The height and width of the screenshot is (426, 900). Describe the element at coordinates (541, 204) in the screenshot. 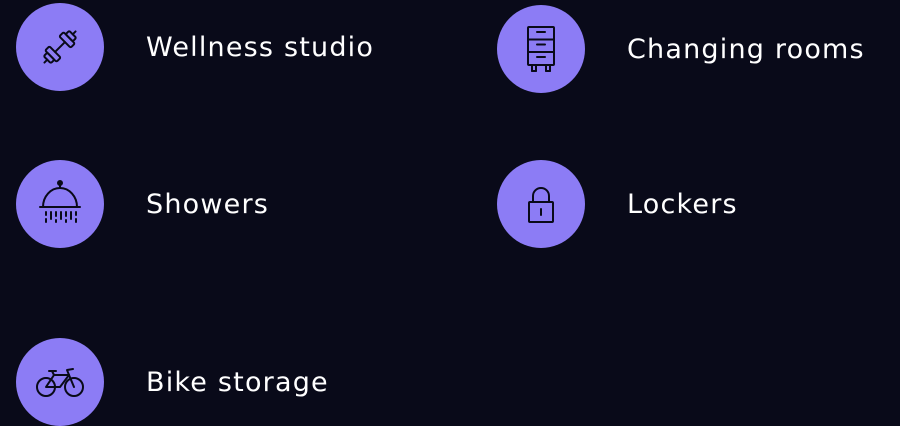

I see `padlock-icon` at that location.